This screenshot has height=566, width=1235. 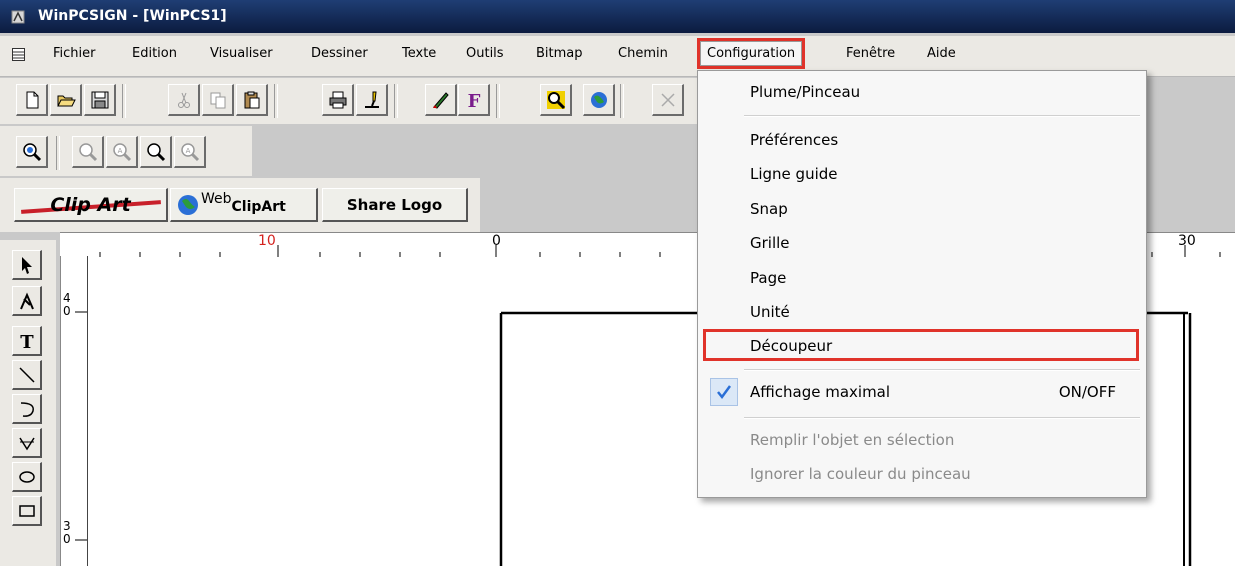 I want to click on internet-button, so click(x=599, y=100).